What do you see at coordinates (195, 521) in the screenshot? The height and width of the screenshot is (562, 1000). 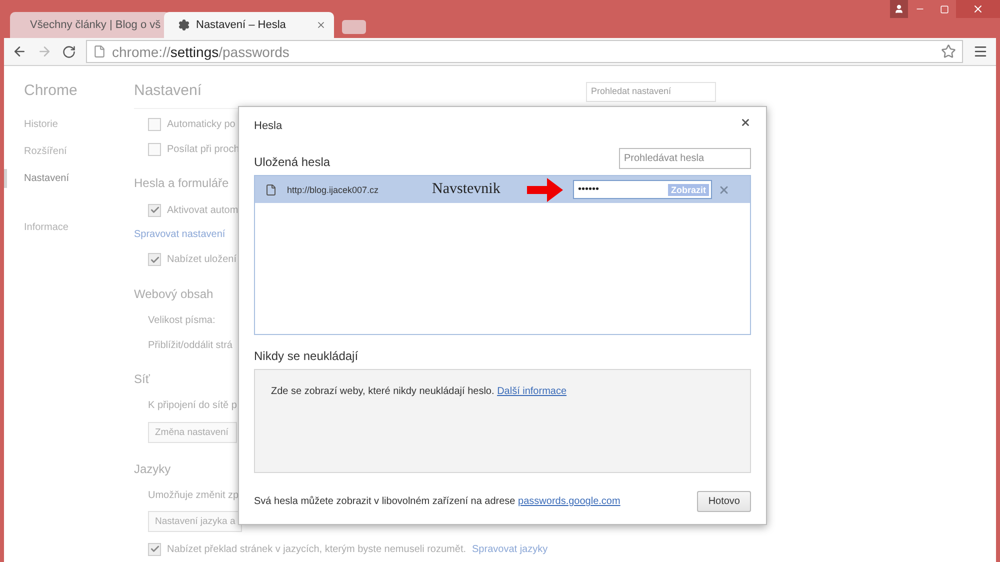 I see `settings-button: Nastavení jazyka a` at bounding box center [195, 521].